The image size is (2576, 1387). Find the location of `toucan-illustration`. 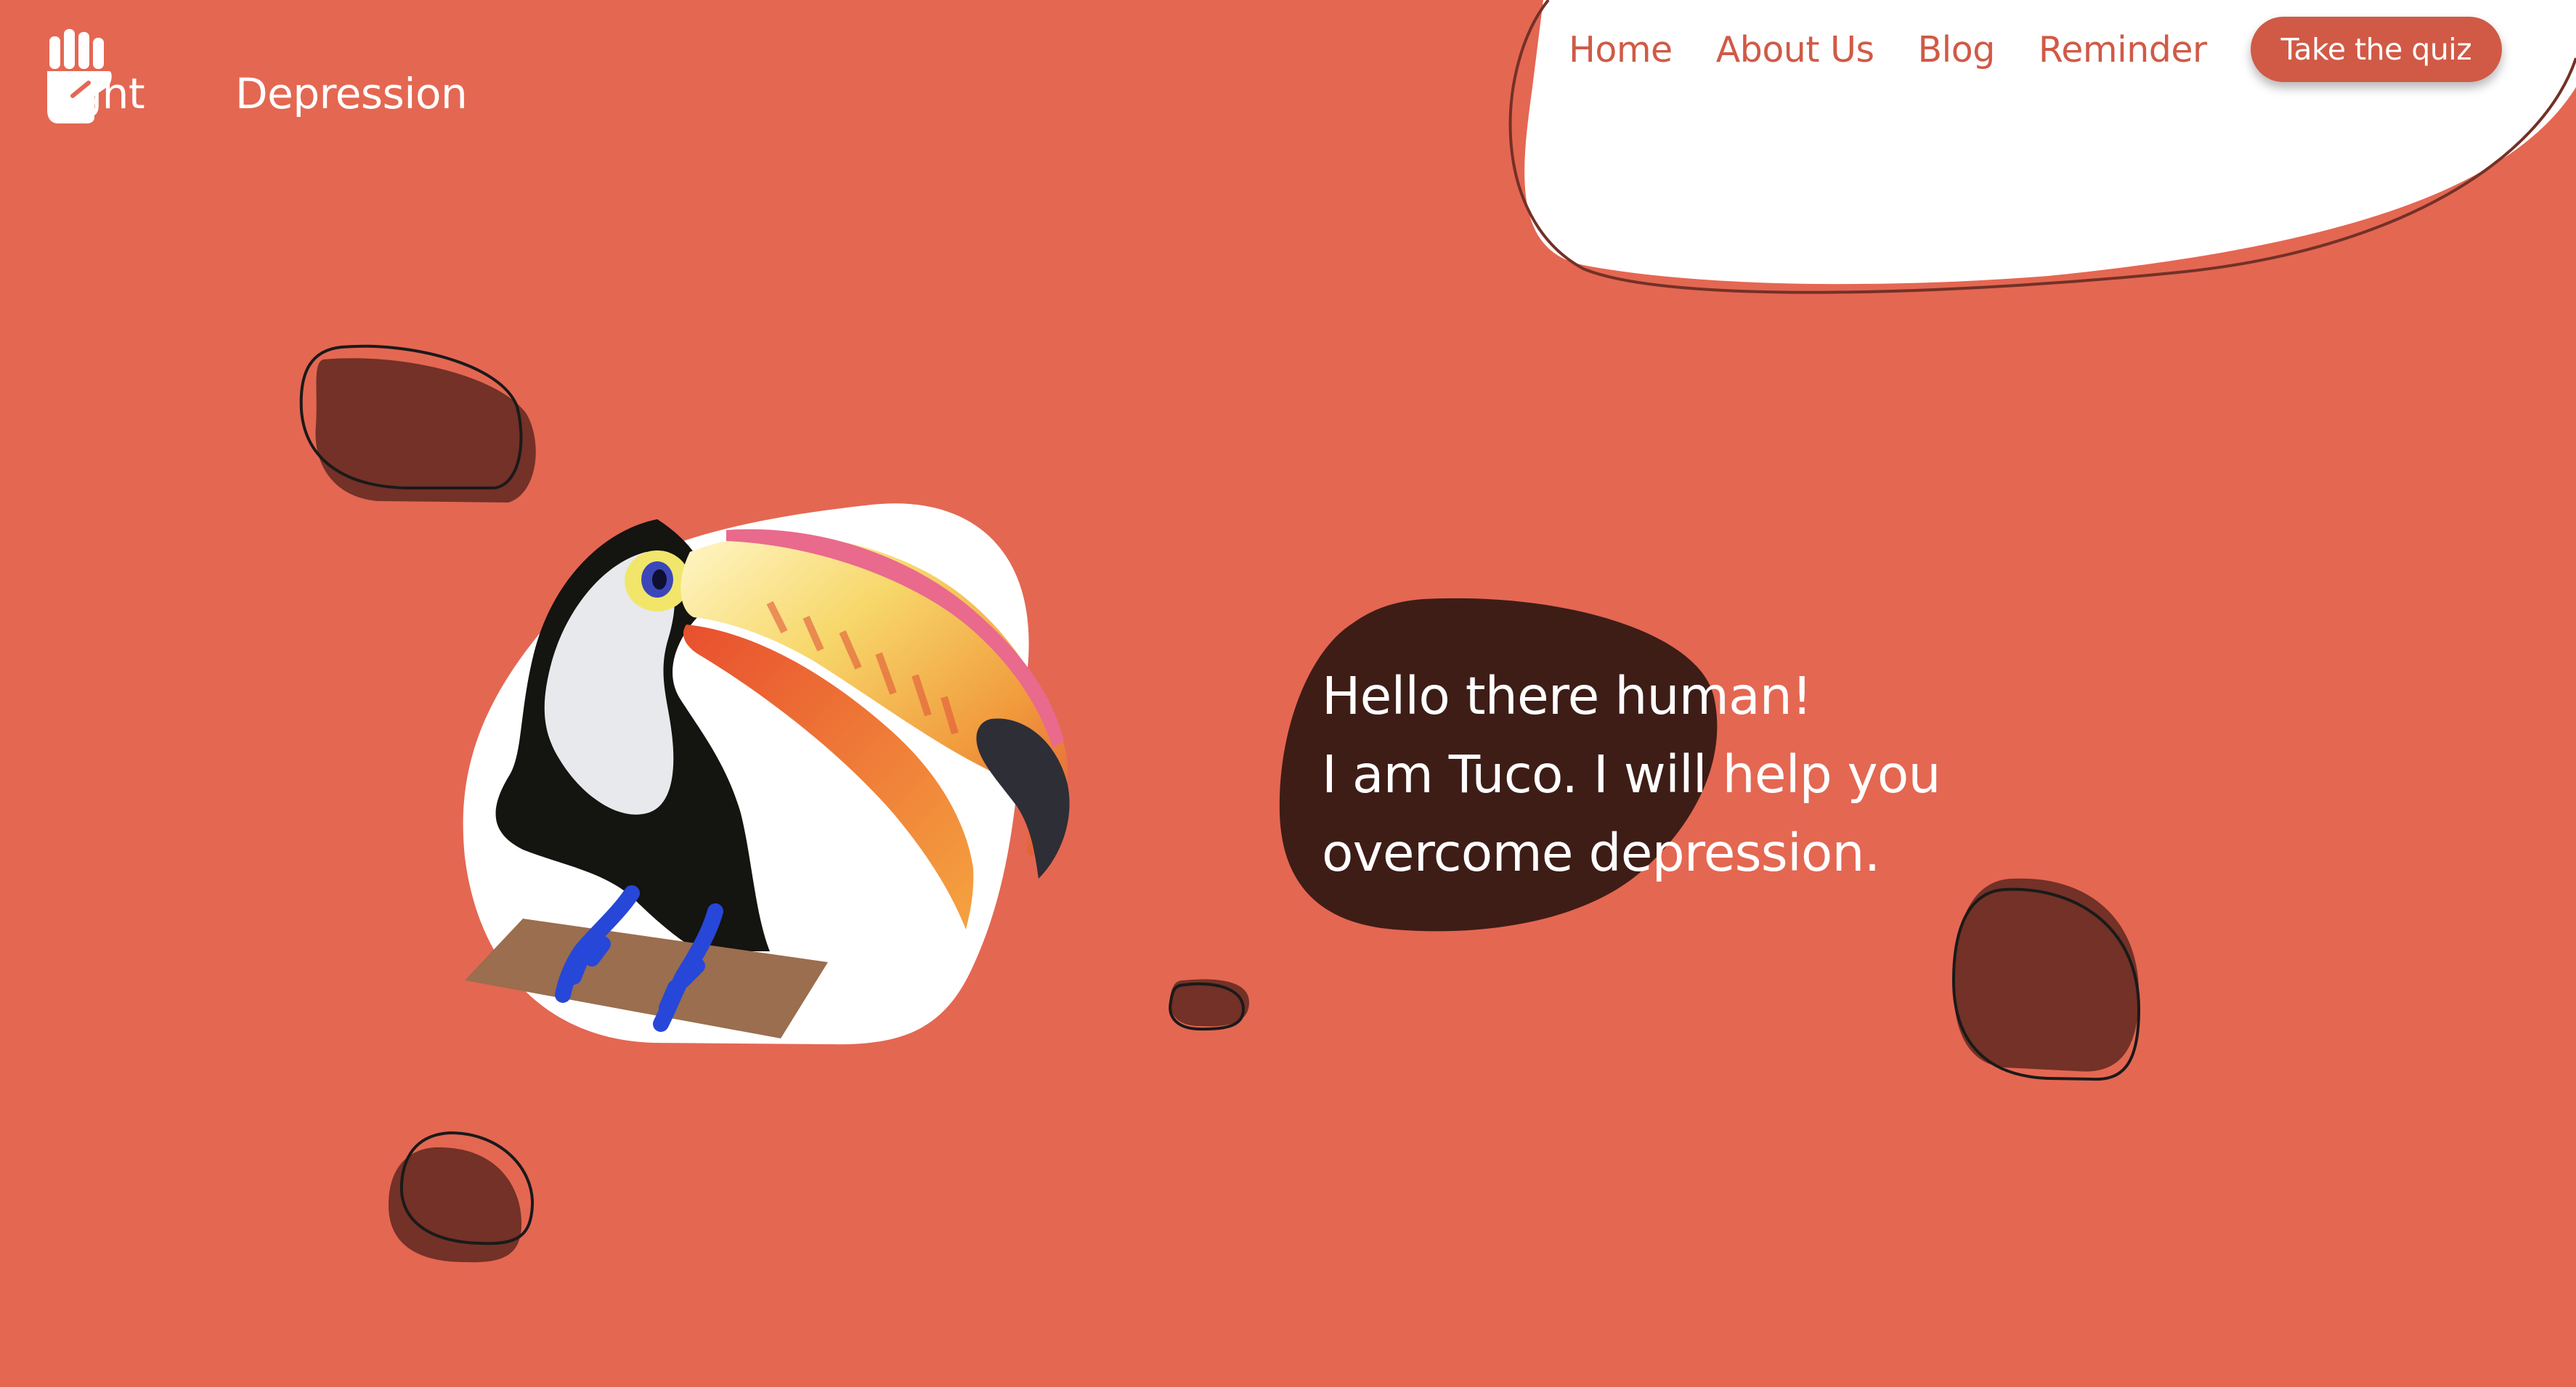

toucan-illustration is located at coordinates (767, 778).